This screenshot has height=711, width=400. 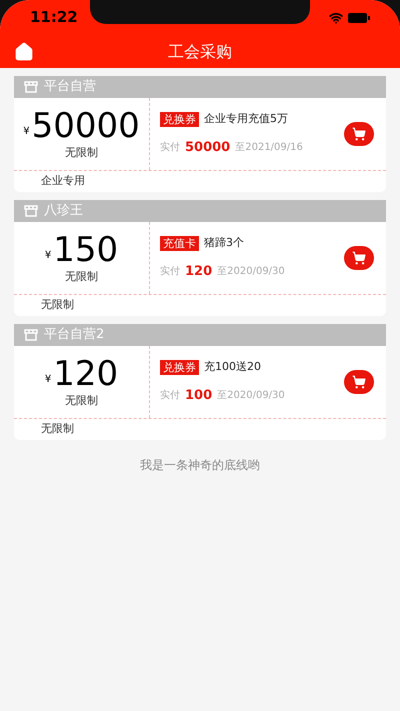 What do you see at coordinates (200, 465) in the screenshot?
I see `end-of-list-text: 我是一条神奇的底线哟` at bounding box center [200, 465].